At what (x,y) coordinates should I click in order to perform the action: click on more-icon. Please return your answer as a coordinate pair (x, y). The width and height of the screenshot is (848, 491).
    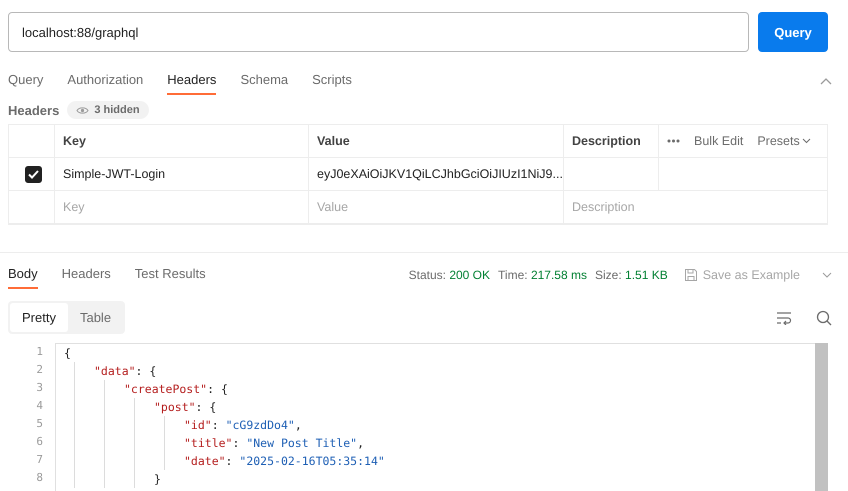
    Looking at the image, I should click on (673, 141).